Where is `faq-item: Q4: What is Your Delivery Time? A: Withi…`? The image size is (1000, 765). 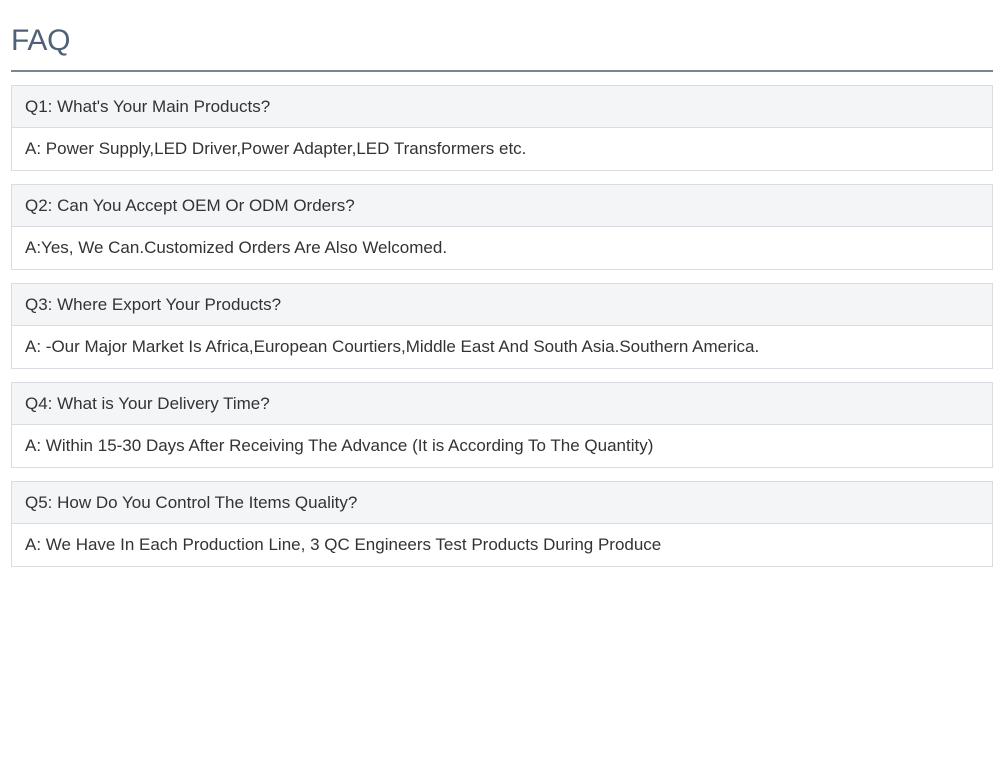 faq-item: Q4: What is Your Delivery Time? A: Withi… is located at coordinates (502, 425).